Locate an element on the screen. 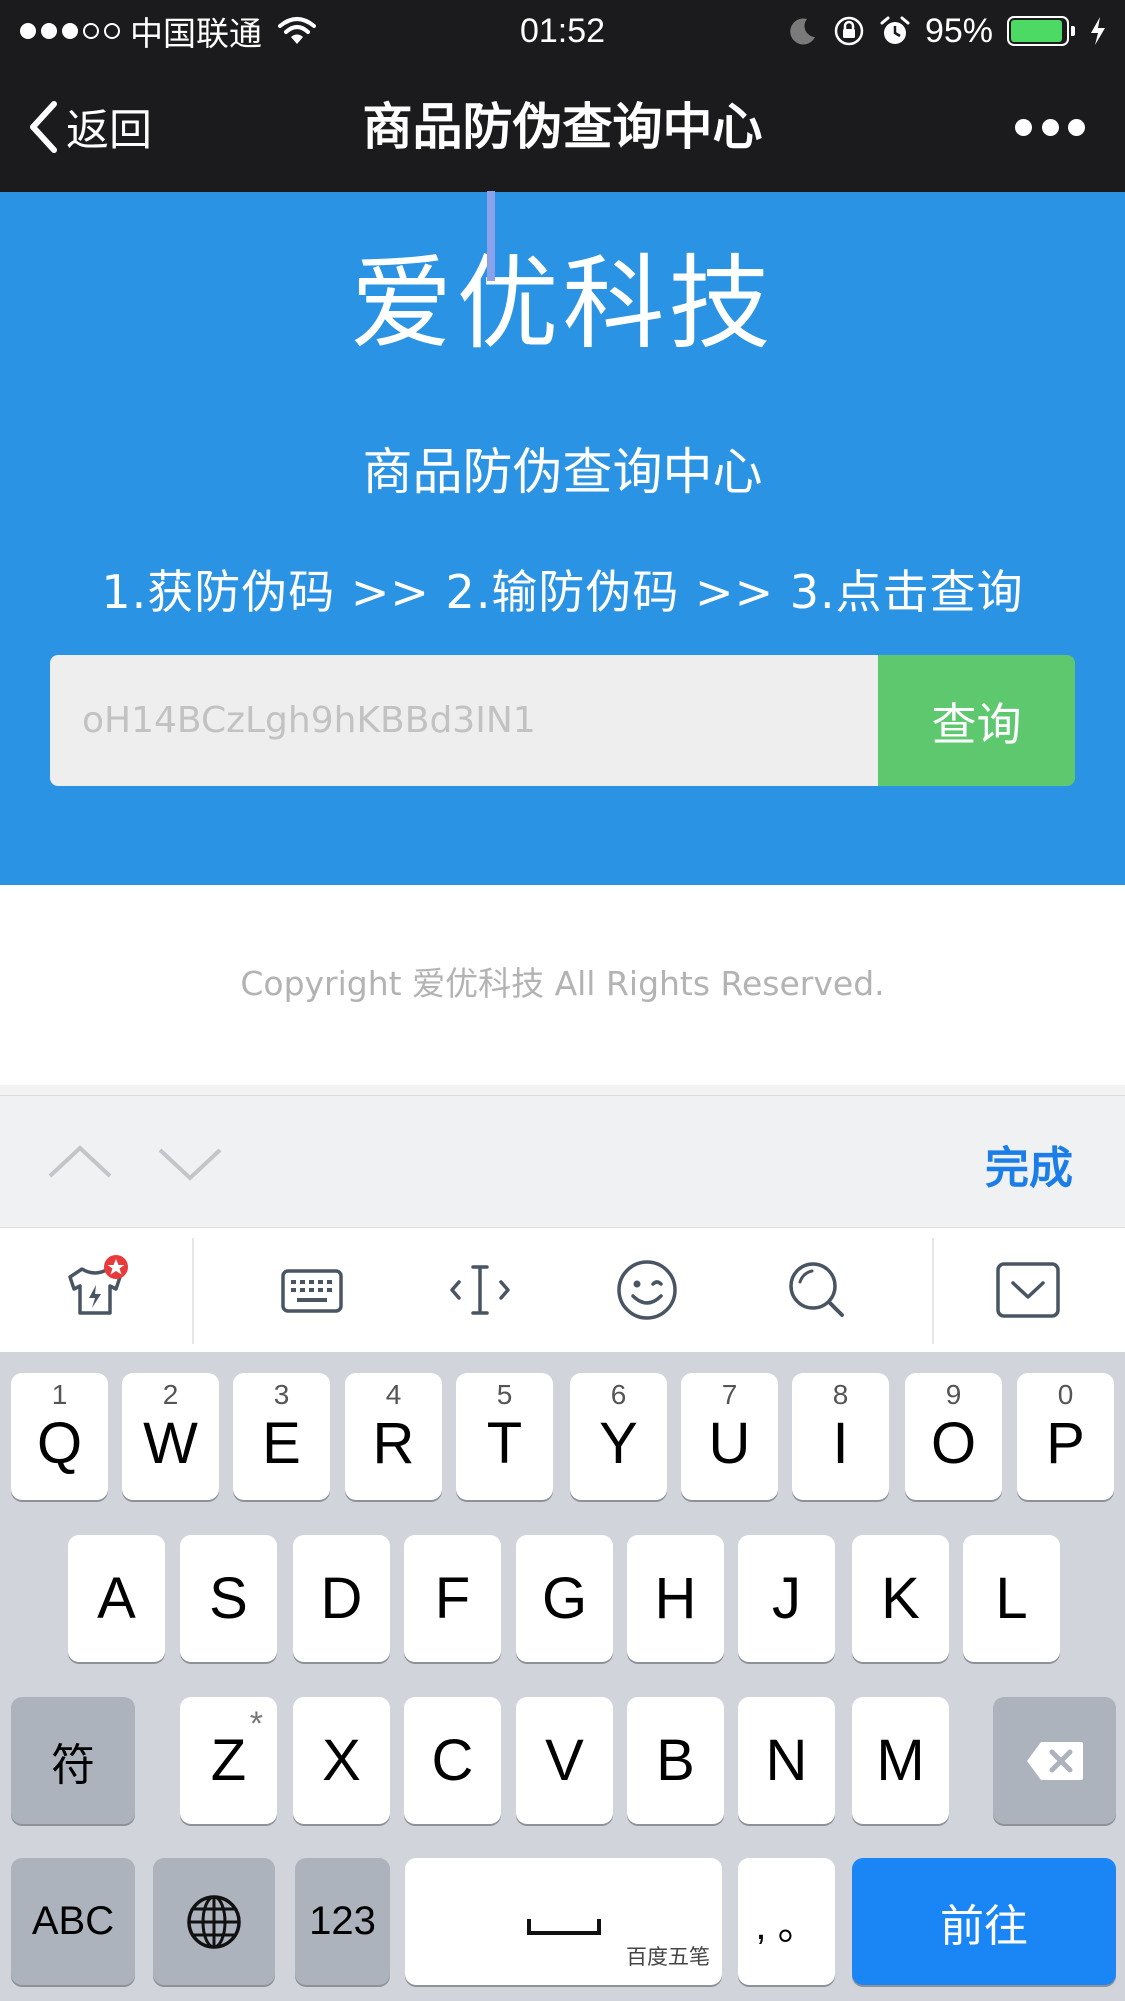  symbol-key: 符 is located at coordinates (73, 1760).